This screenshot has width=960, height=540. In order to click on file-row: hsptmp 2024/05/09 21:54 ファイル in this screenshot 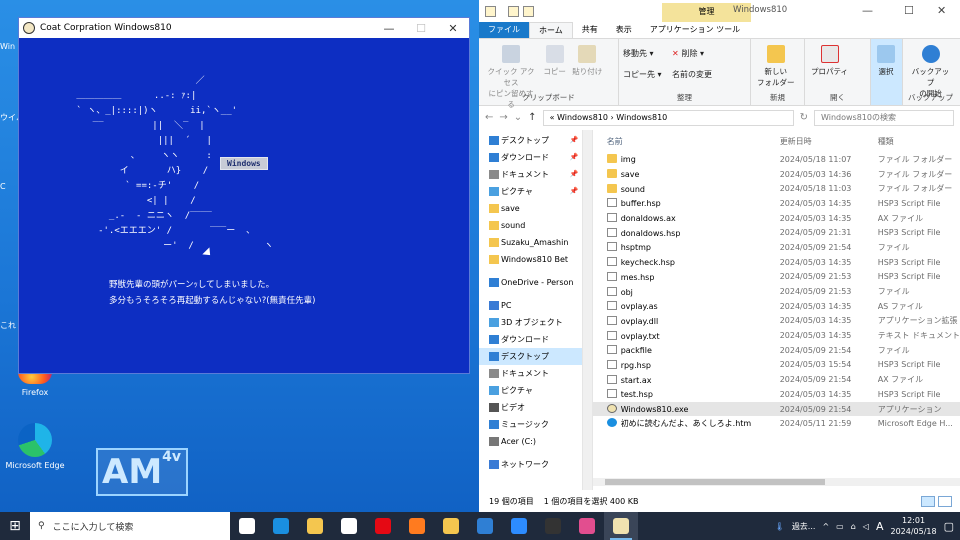, I will do `click(776, 247)`.